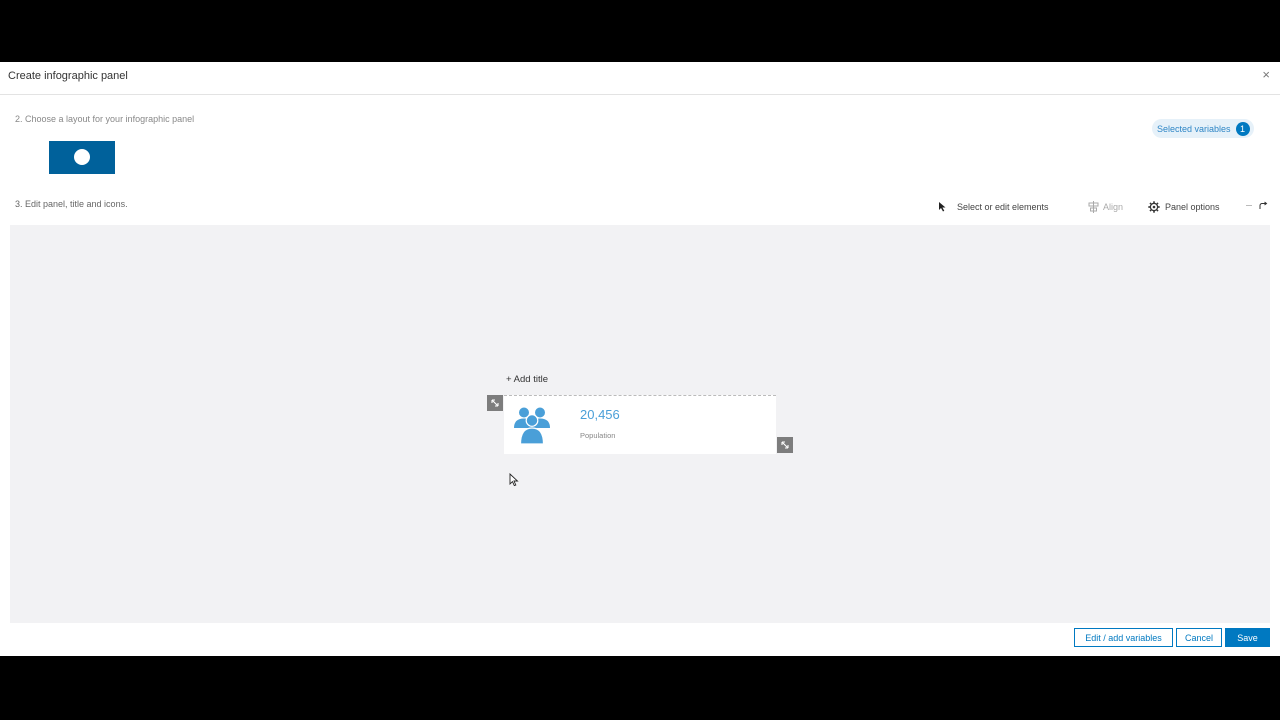 Image resolution: width=1280 pixels, height=720 pixels. I want to click on undo-icon, so click(1249, 205).